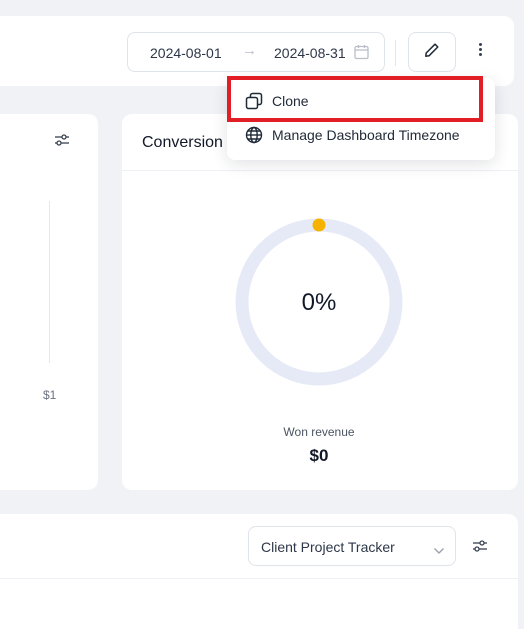 This screenshot has width=524, height=629. I want to click on conversion-widget-title: Conversion, so click(182, 142).